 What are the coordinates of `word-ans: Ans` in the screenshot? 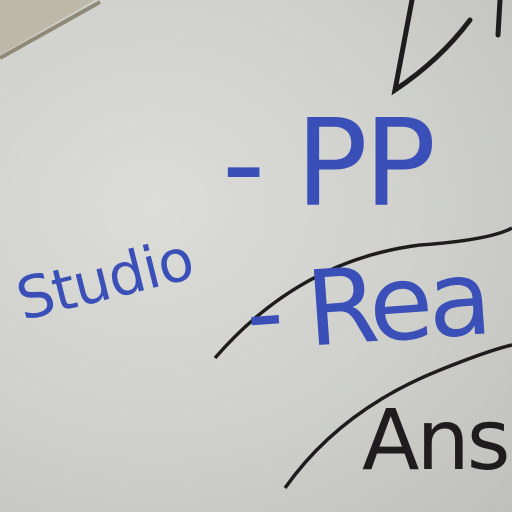 It's located at (436, 440).